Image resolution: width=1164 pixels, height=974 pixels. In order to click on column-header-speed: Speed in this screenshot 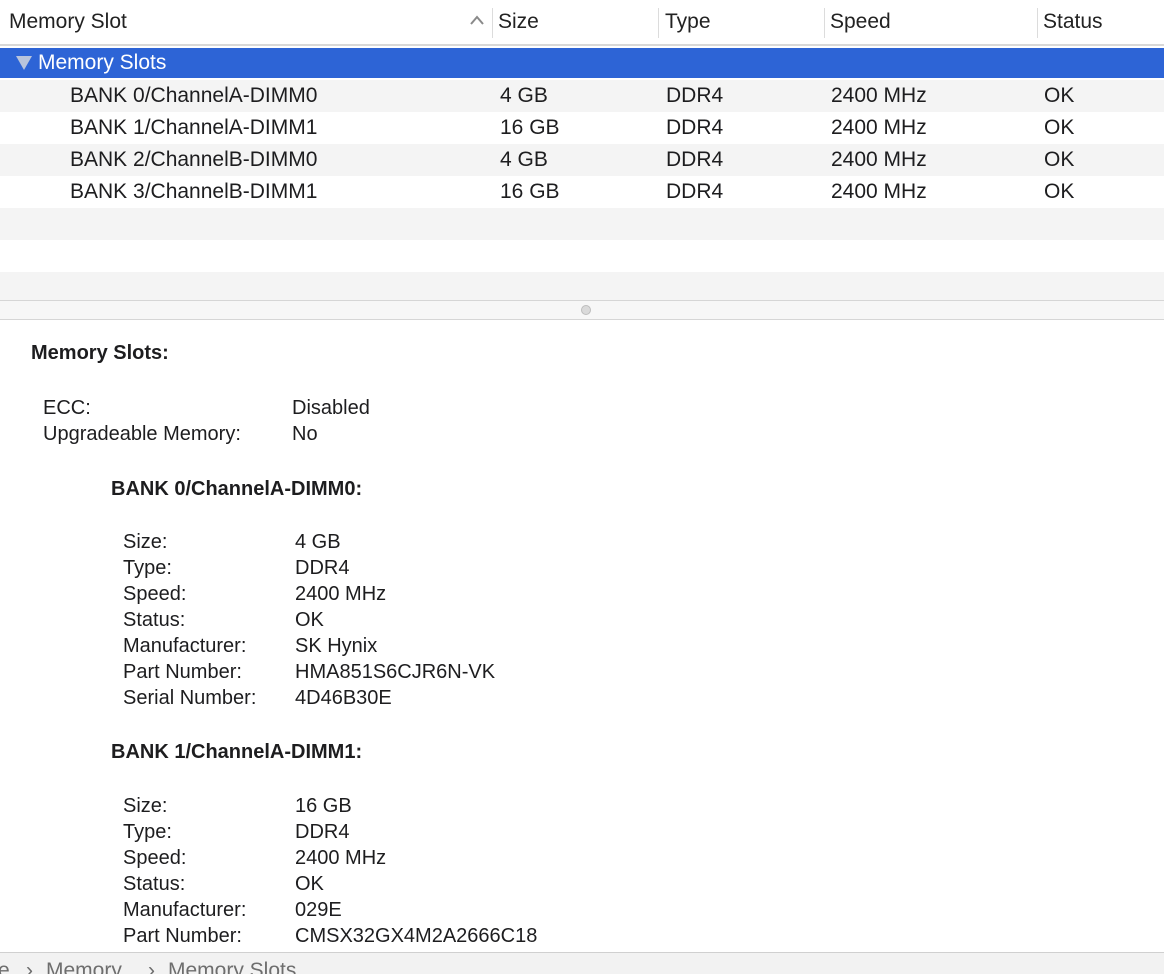, I will do `click(860, 22)`.